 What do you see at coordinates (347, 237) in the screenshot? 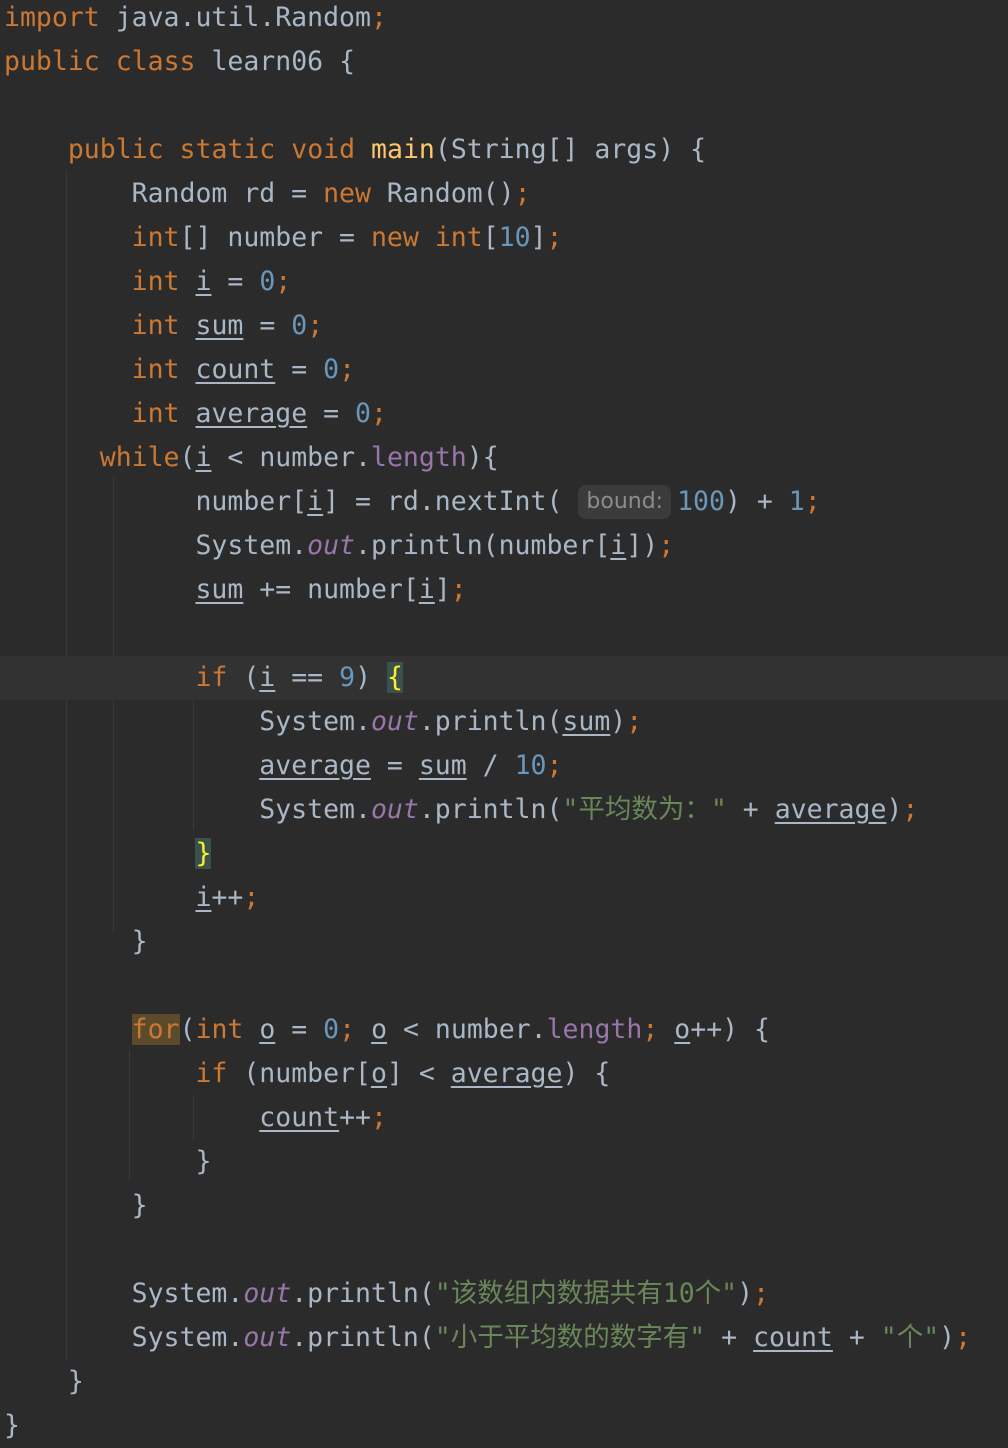
I see `code-text: int[] number = new int[10];` at bounding box center [347, 237].